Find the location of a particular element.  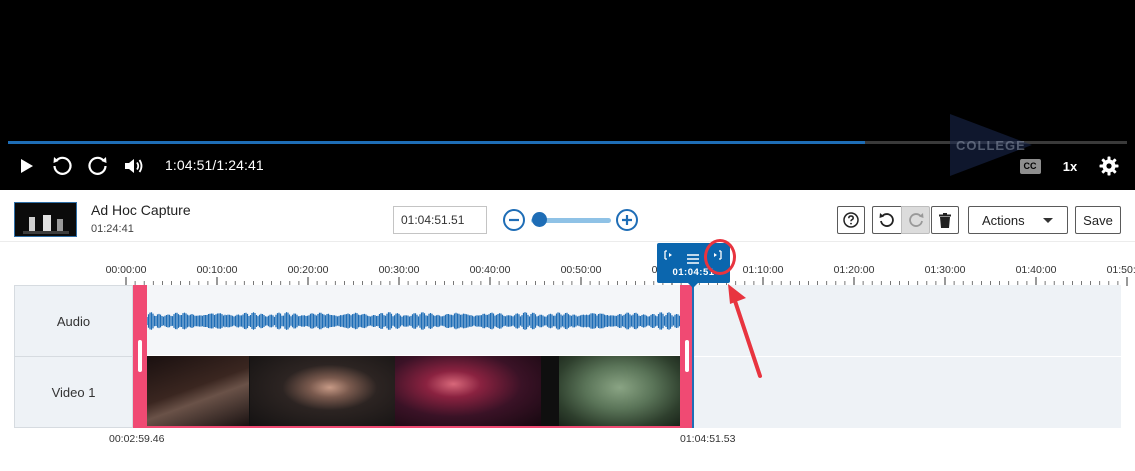

undo-button is located at coordinates (886, 220).